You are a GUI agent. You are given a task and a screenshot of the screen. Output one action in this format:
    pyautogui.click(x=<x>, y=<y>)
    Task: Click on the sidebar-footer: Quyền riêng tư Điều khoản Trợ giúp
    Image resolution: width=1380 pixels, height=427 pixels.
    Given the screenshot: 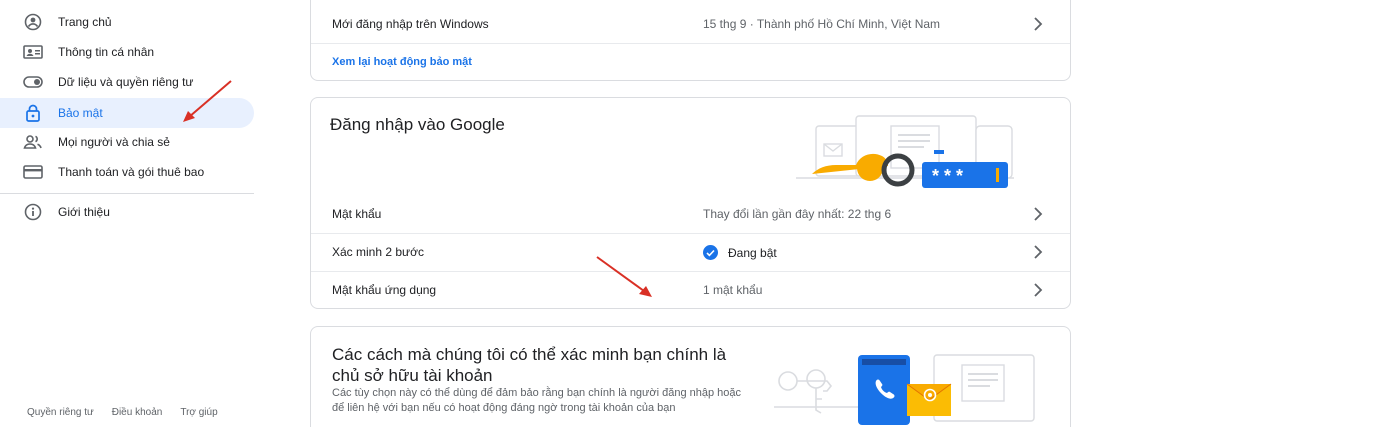 What is the action you would take?
    pyautogui.click(x=122, y=412)
    